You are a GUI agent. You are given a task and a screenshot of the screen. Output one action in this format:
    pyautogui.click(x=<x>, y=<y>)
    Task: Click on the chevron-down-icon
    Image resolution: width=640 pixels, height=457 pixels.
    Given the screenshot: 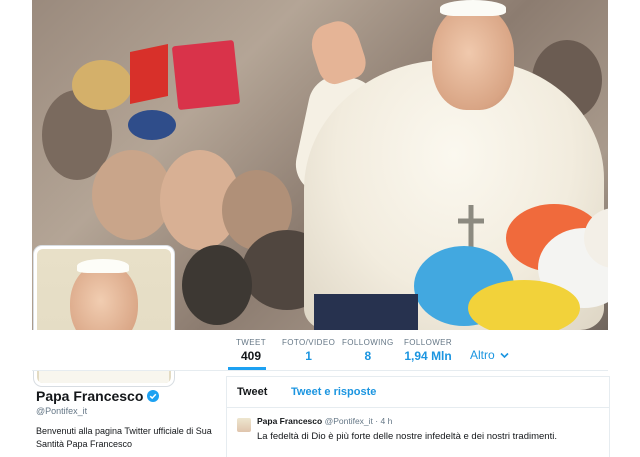 What is the action you would take?
    pyautogui.click(x=504, y=355)
    